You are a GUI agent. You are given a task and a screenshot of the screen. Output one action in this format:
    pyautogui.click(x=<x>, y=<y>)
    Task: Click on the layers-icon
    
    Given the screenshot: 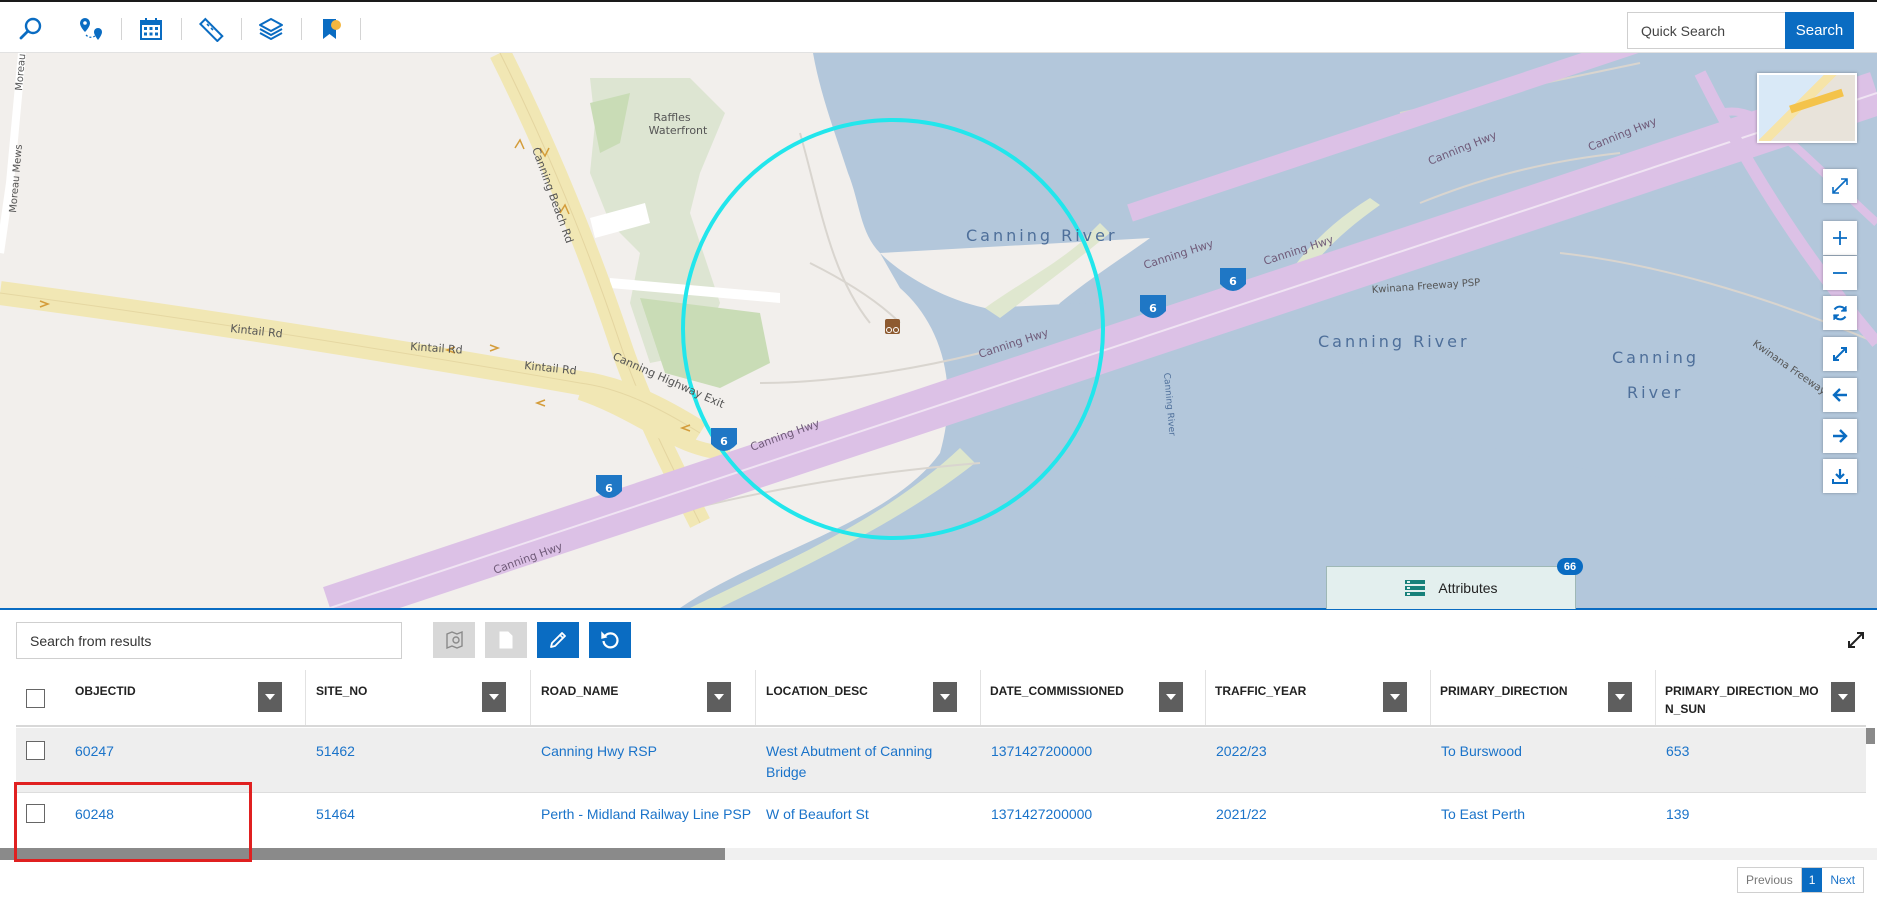 What is the action you would take?
    pyautogui.click(x=271, y=29)
    